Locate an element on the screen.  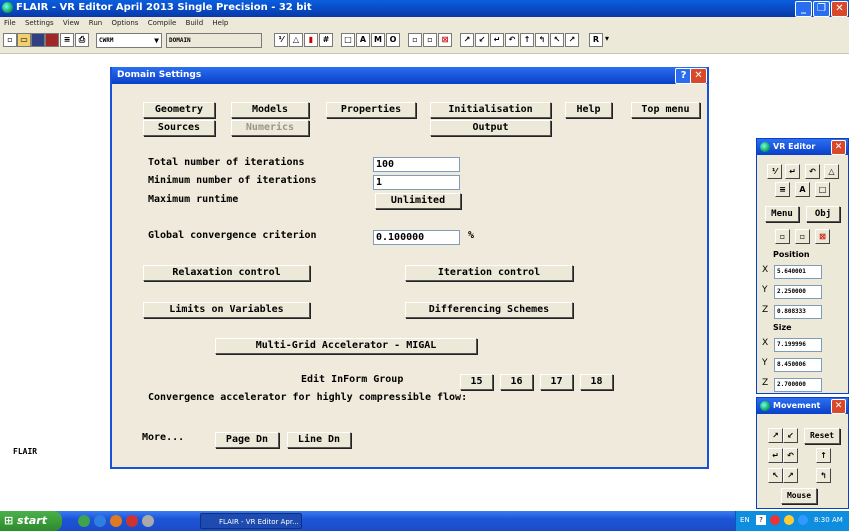
new-file-icon: ▫ is located at coordinates (10, 40).